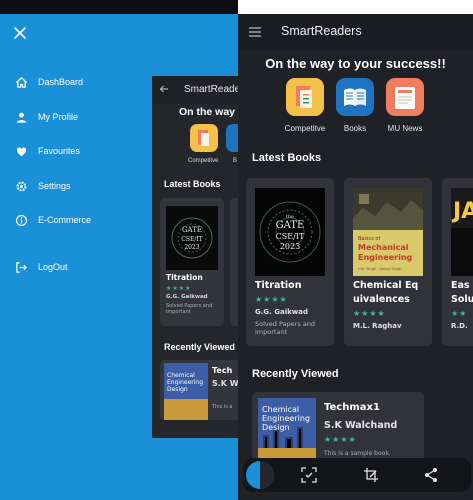  I want to click on preview-recent-cover: Chemical Engineering Design, so click(186, 391).